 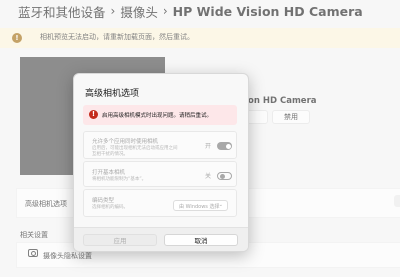 I want to click on chevron-down-icon: ⌄, so click(x=220, y=205).